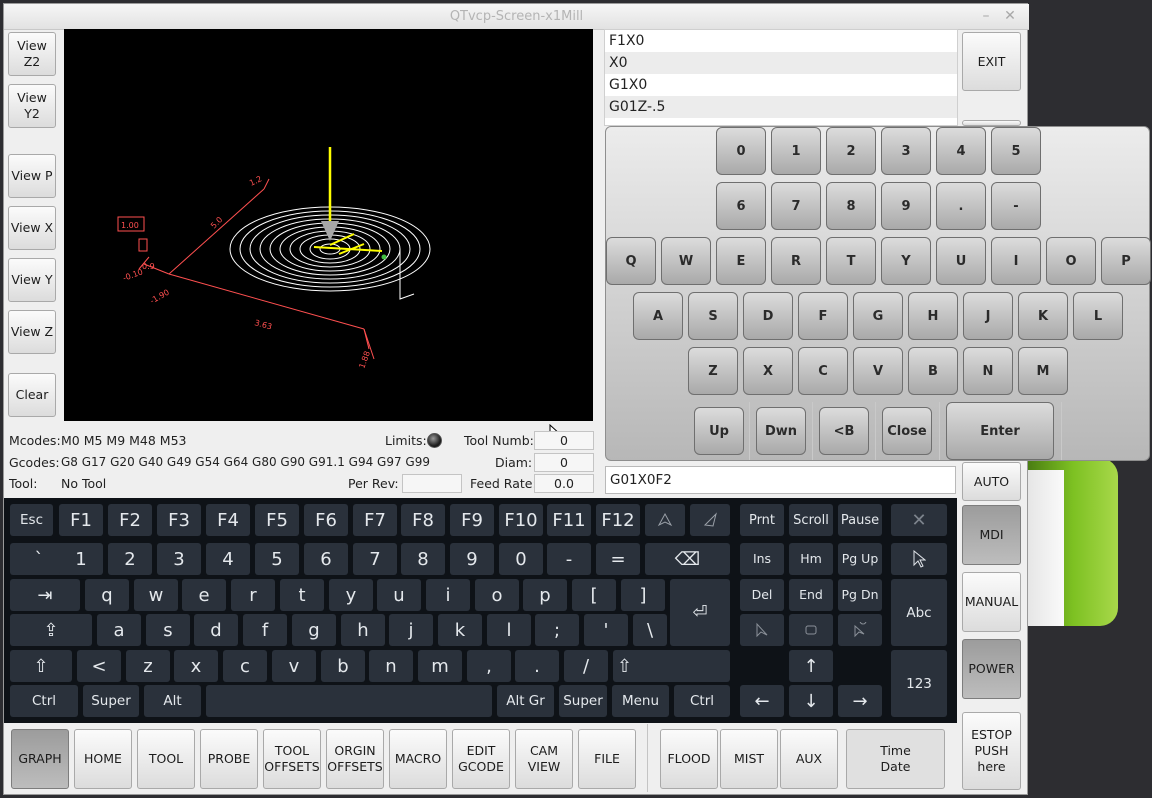 This screenshot has width=1152, height=798. Describe the element at coordinates (851, 261) in the screenshot. I see `vk-key: T` at that location.